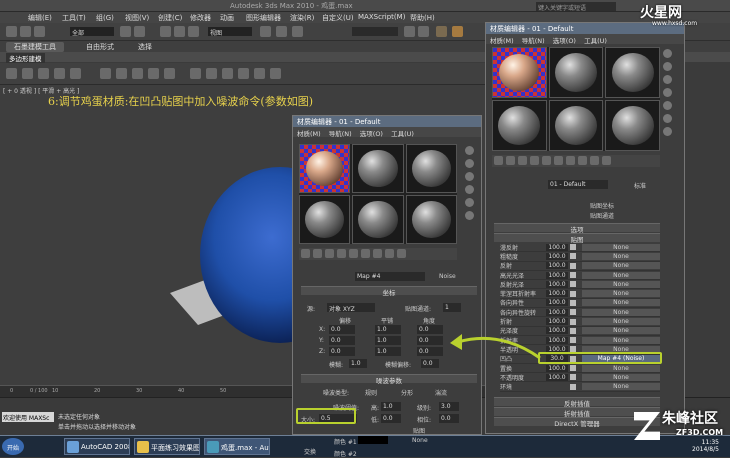 The width and height of the screenshot is (730, 458). What do you see at coordinates (456, 342) in the screenshot?
I see `annotation-arrowhead` at bounding box center [456, 342].